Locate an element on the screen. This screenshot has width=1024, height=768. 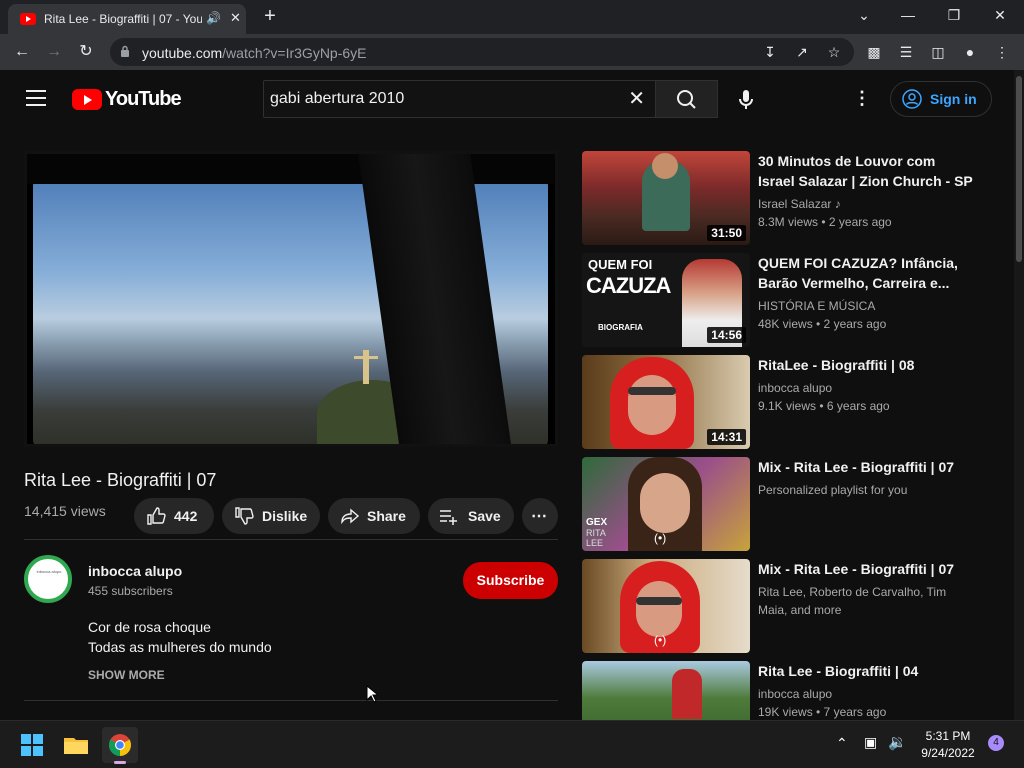
description-line-2: Todas as mulheres do mundo is located at coordinates (180, 647).